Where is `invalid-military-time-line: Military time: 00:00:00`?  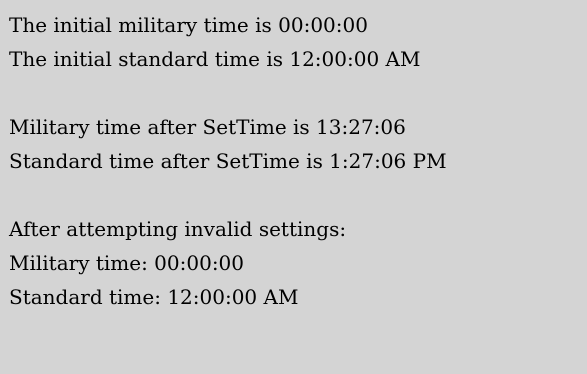
invalid-military-time-line: Military time: 00:00:00 is located at coordinates (126, 263).